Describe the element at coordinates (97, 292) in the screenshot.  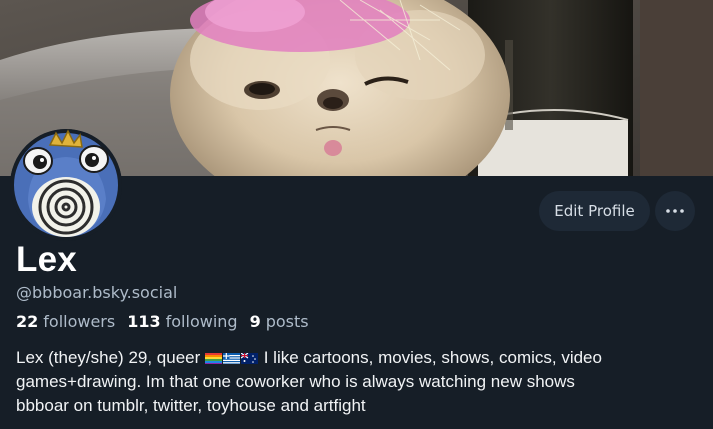
I see `handle: @bbboar.bsky.social` at that location.